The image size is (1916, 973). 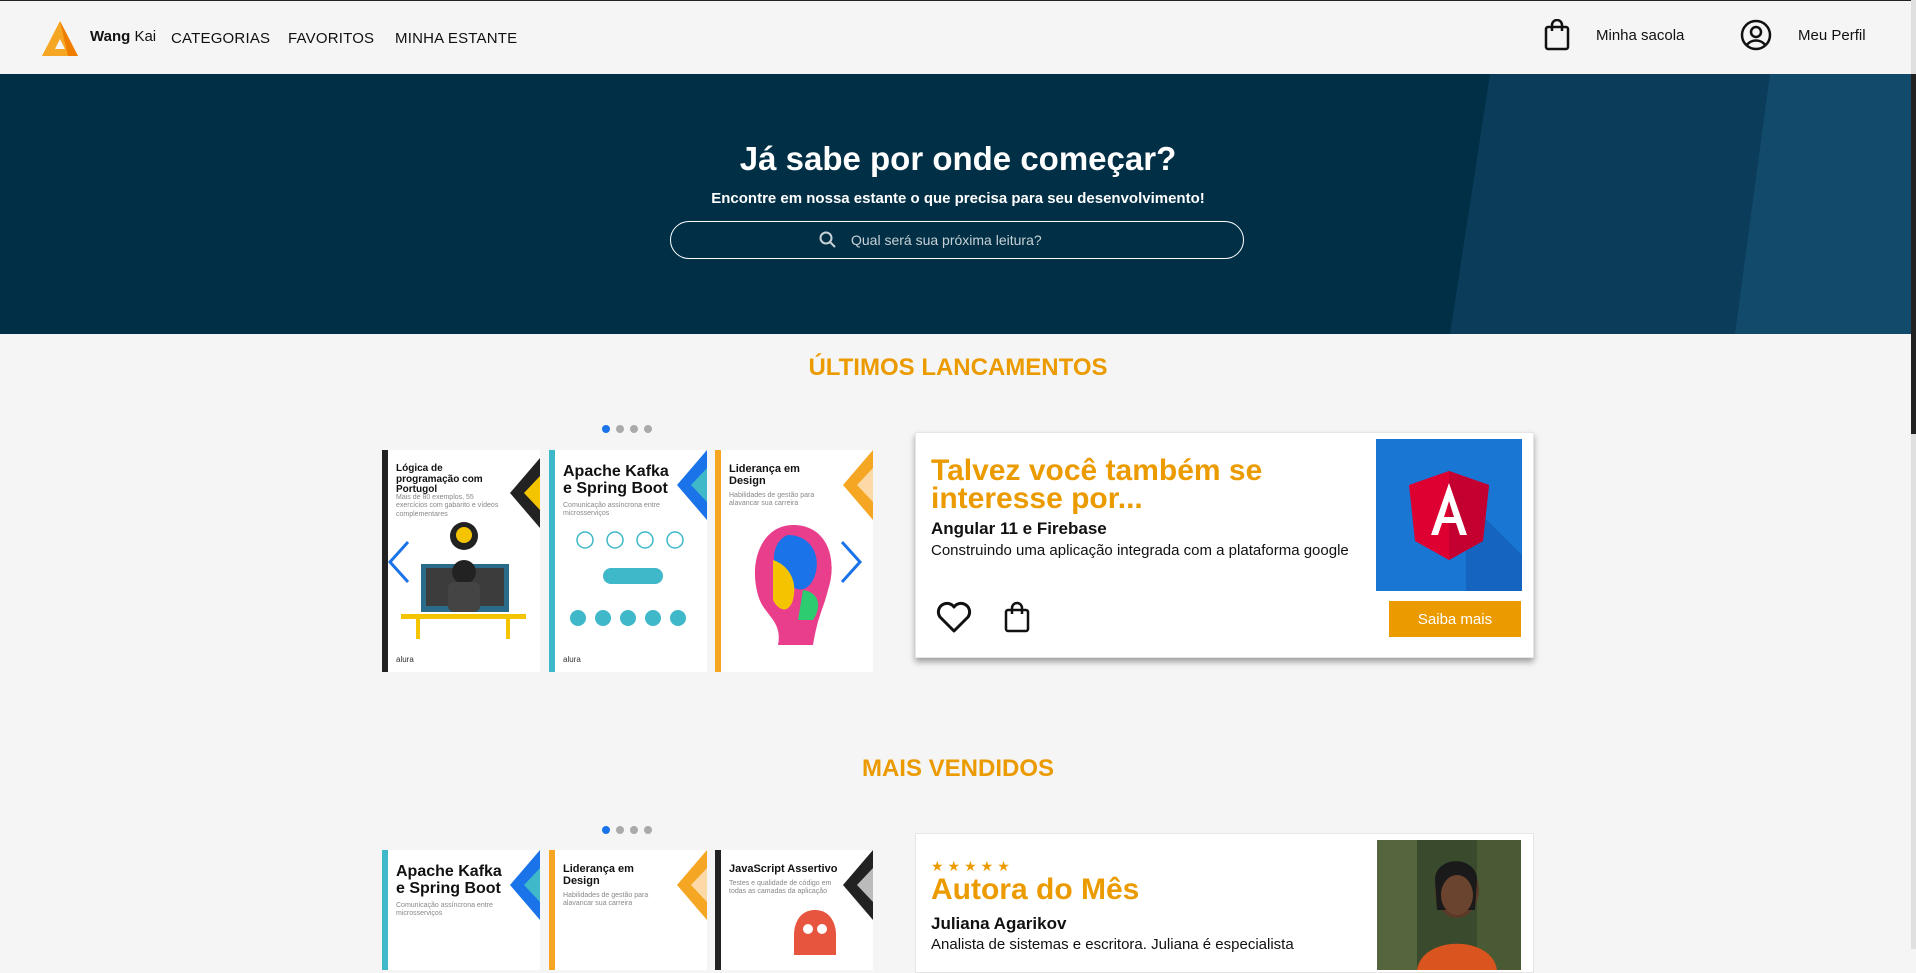 I want to click on carousel-next-button, so click(x=851, y=566).